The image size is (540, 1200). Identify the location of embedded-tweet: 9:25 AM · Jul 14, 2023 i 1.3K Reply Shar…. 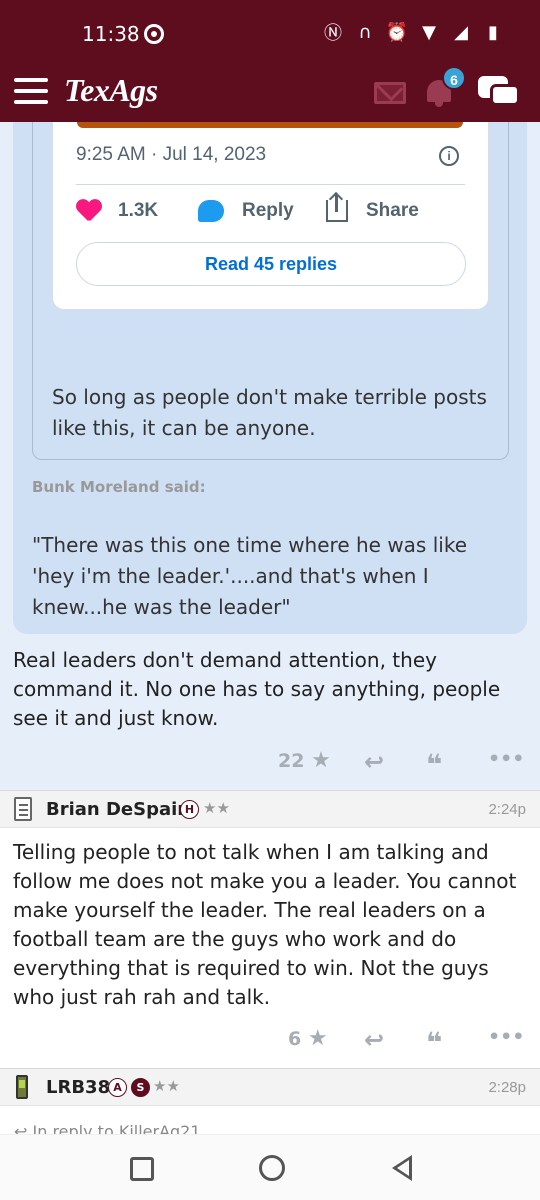
(270, 216).